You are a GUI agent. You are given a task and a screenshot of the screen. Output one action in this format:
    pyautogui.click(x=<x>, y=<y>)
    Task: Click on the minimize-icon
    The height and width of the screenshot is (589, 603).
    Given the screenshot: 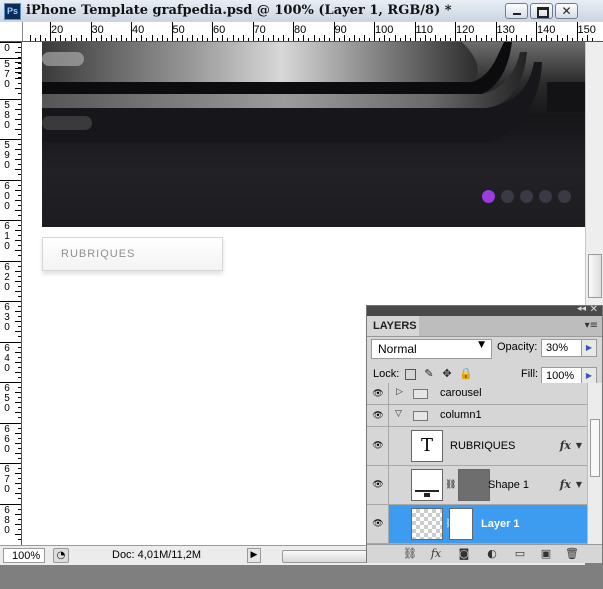 What is the action you would take?
    pyautogui.click(x=517, y=14)
    